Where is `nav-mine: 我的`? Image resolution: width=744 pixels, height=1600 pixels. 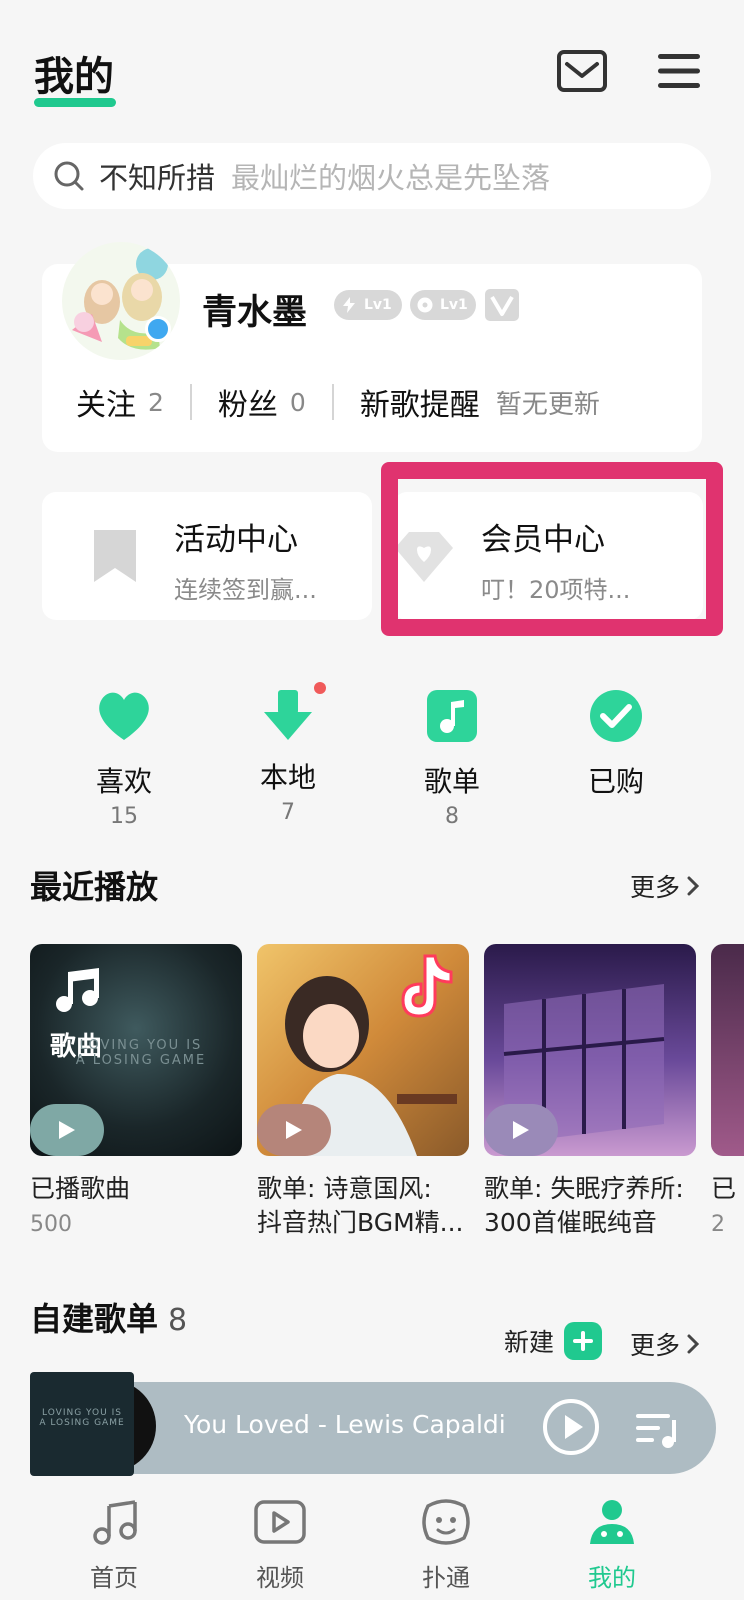
nav-mine: 我的 is located at coordinates (612, 1545).